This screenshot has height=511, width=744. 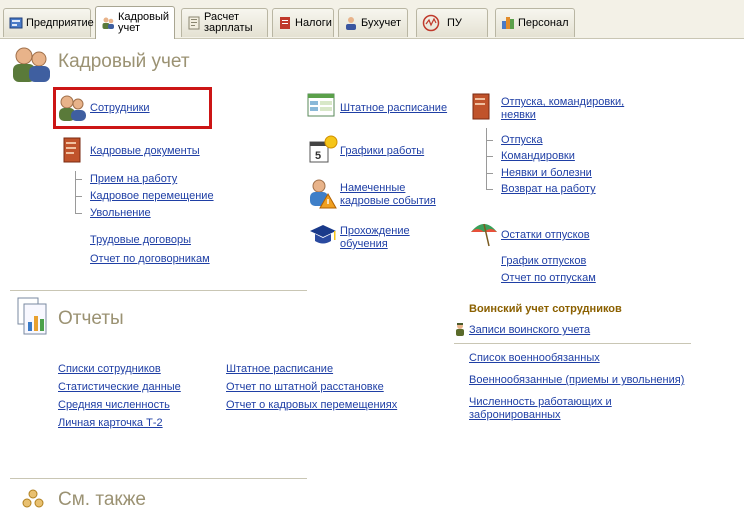 I want to click on staff-schedule-report-link: Штатное расписание, so click(x=279, y=369).